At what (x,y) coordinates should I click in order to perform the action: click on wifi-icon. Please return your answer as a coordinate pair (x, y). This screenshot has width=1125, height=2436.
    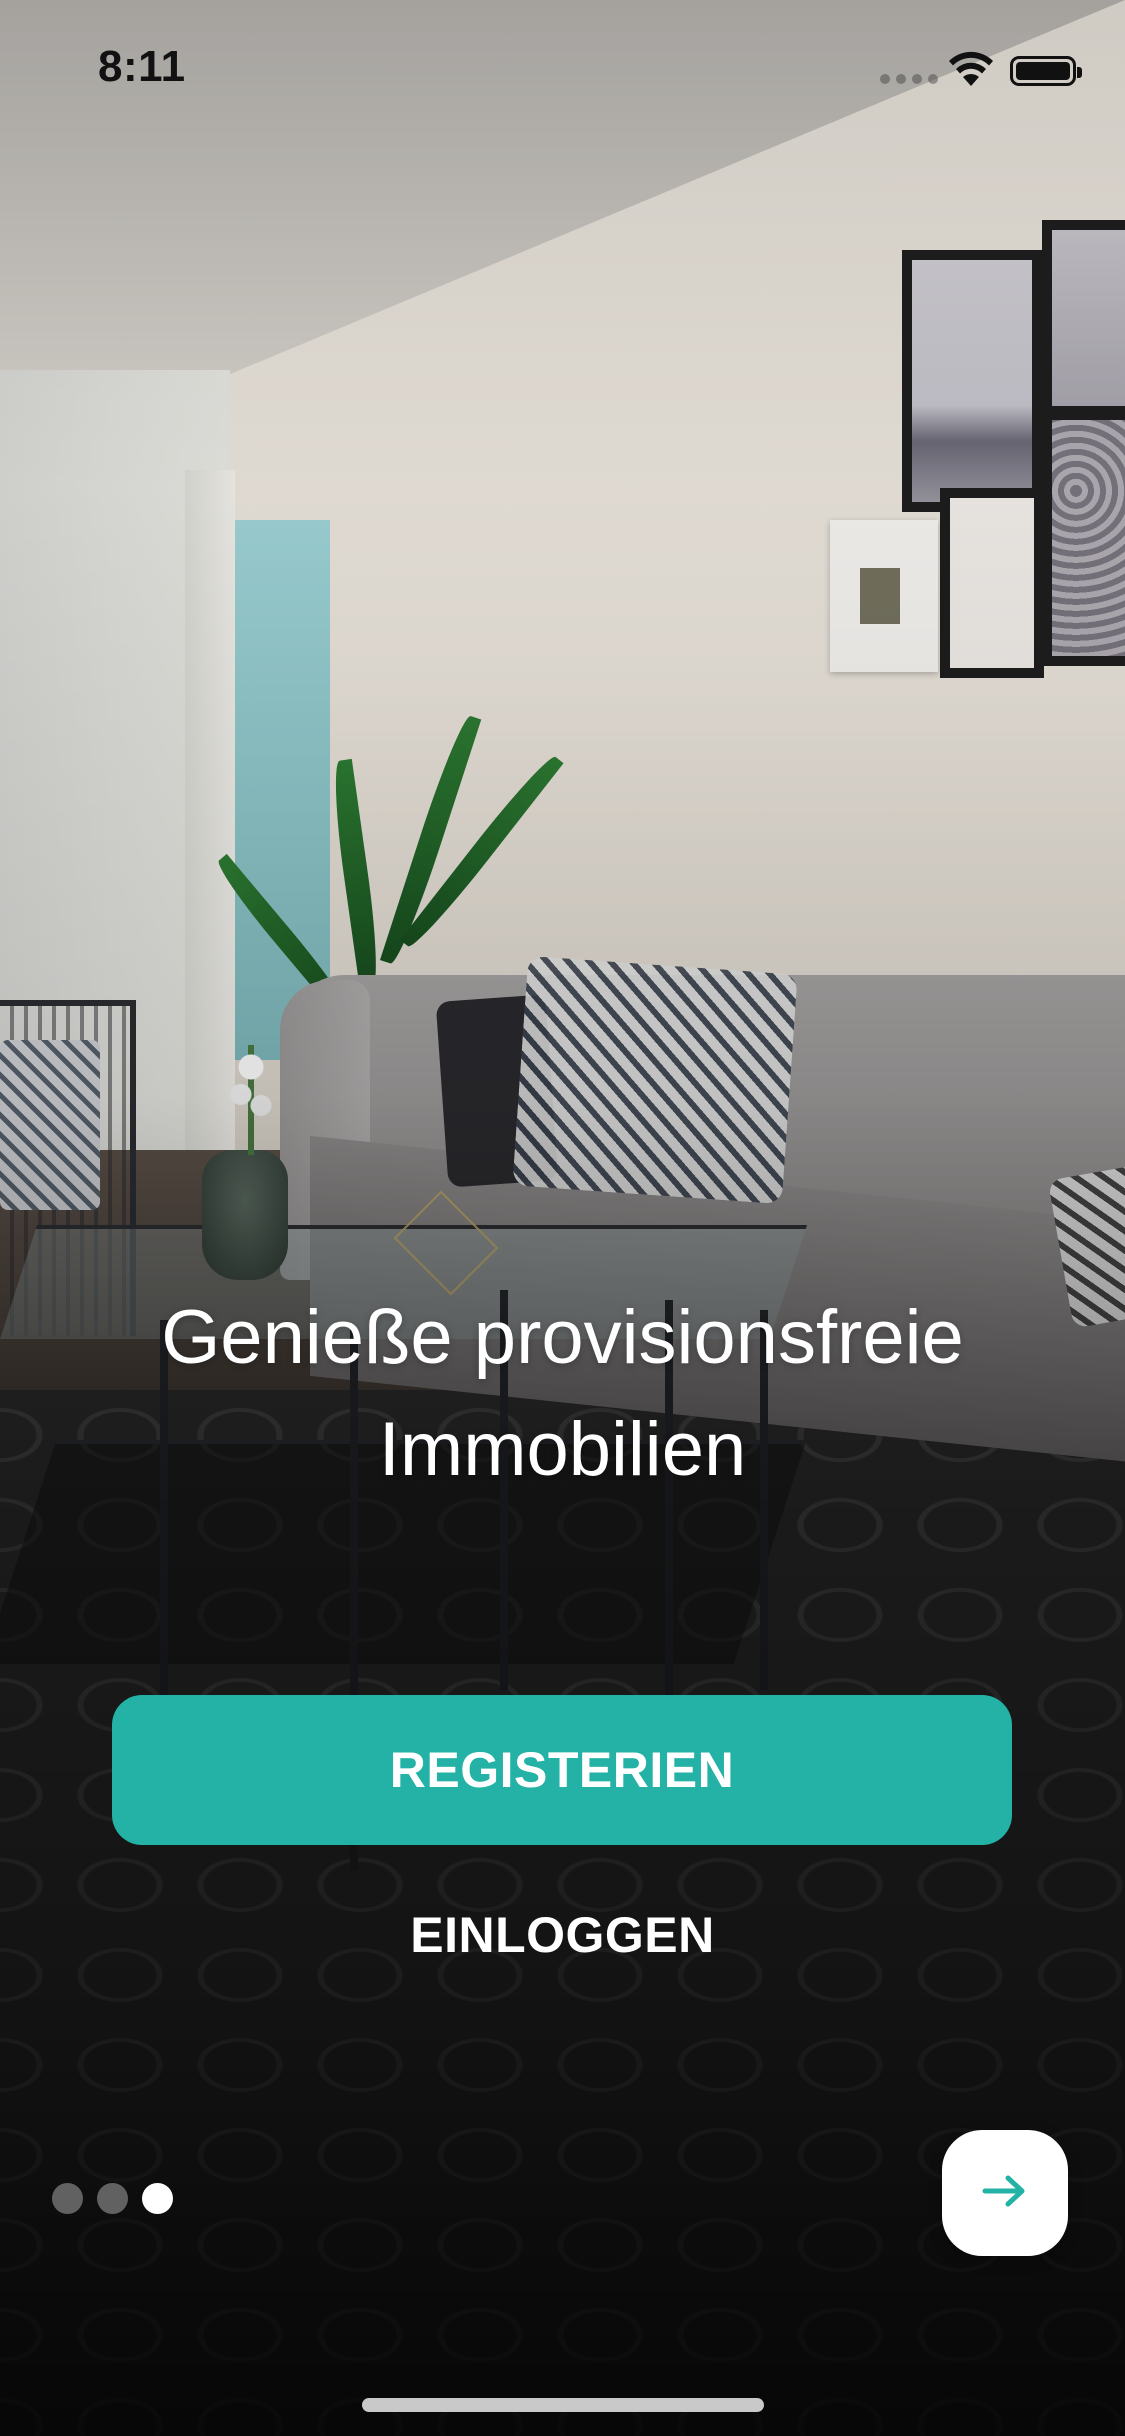
    Looking at the image, I should click on (971, 71).